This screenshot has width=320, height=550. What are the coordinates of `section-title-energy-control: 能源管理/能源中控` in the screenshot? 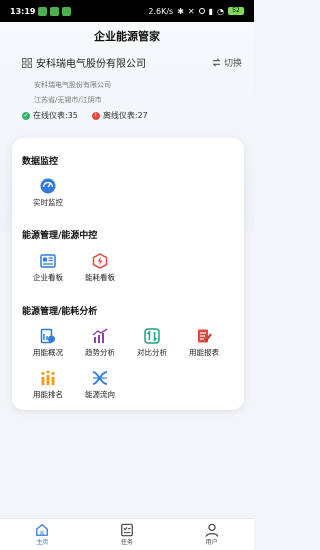 It's located at (60, 236).